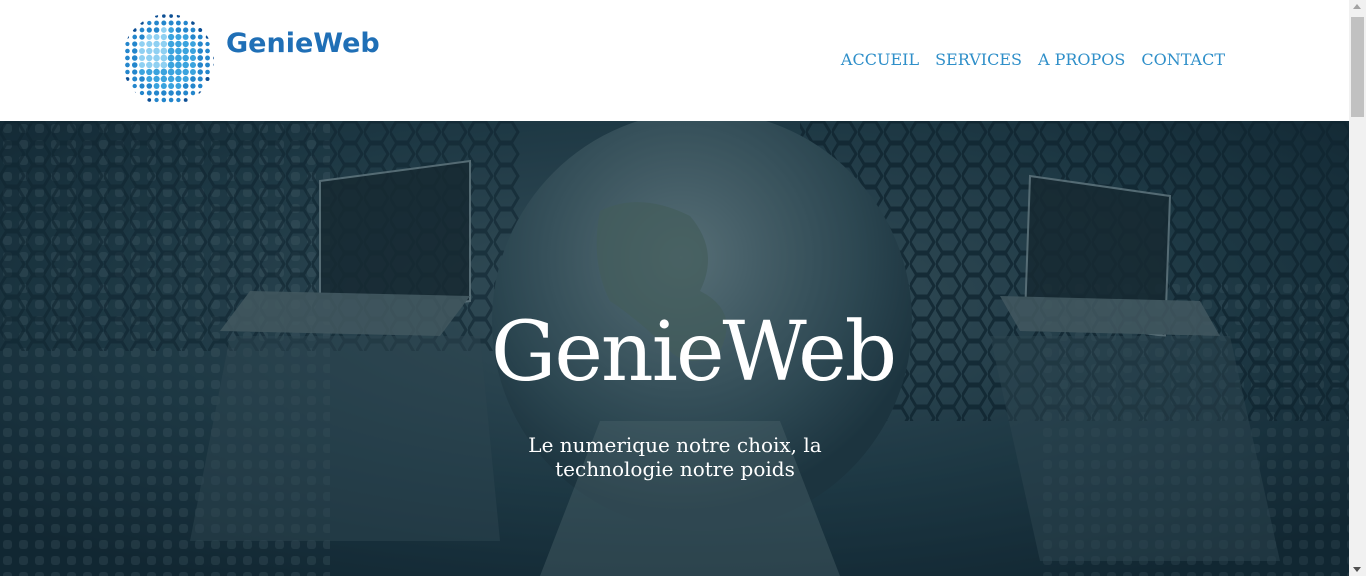 This screenshot has height=576, width=1366. What do you see at coordinates (303, 43) in the screenshot?
I see `logo-text: GenieWeb` at bounding box center [303, 43].